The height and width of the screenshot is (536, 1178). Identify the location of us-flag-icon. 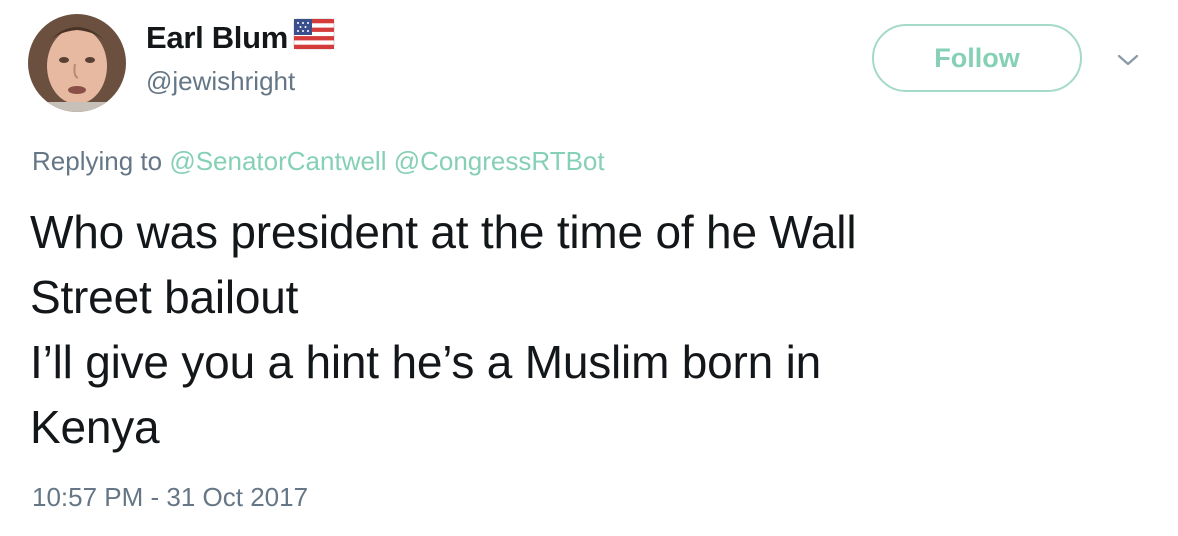
(314, 34).